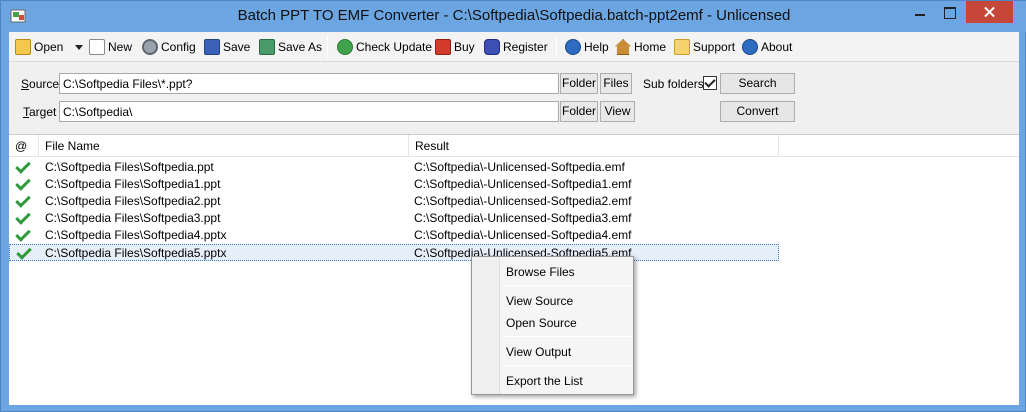 Image resolution: width=1026 pixels, height=412 pixels. I want to click on info-icon, so click(750, 47).